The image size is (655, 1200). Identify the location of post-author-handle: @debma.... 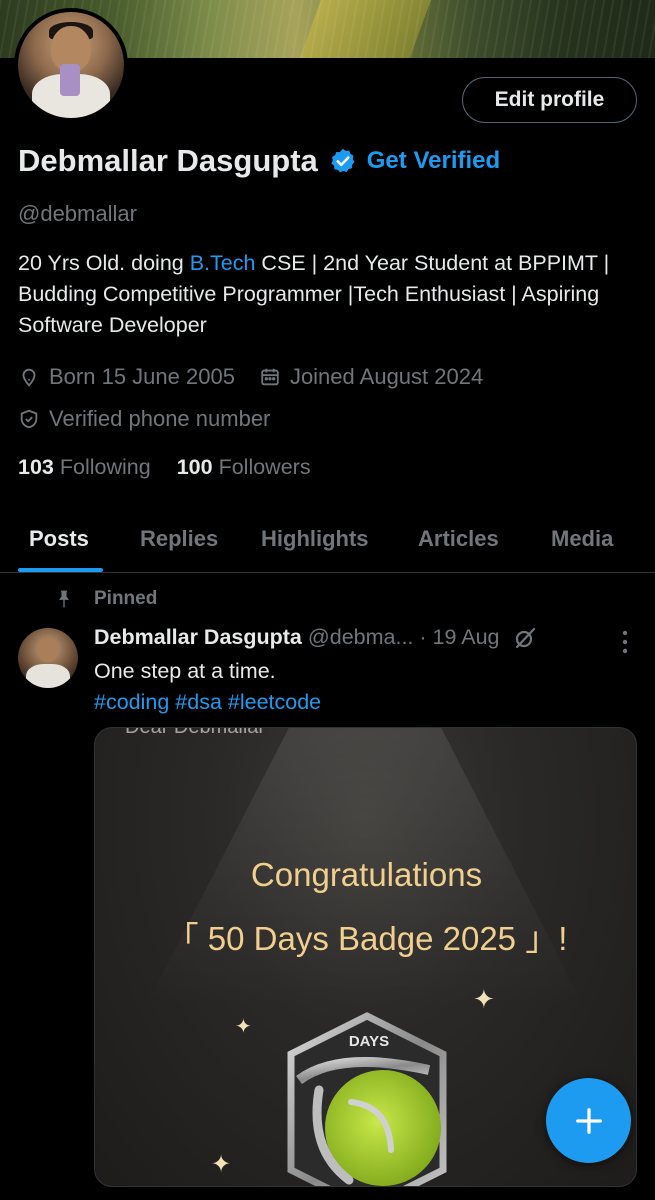
(360, 637).